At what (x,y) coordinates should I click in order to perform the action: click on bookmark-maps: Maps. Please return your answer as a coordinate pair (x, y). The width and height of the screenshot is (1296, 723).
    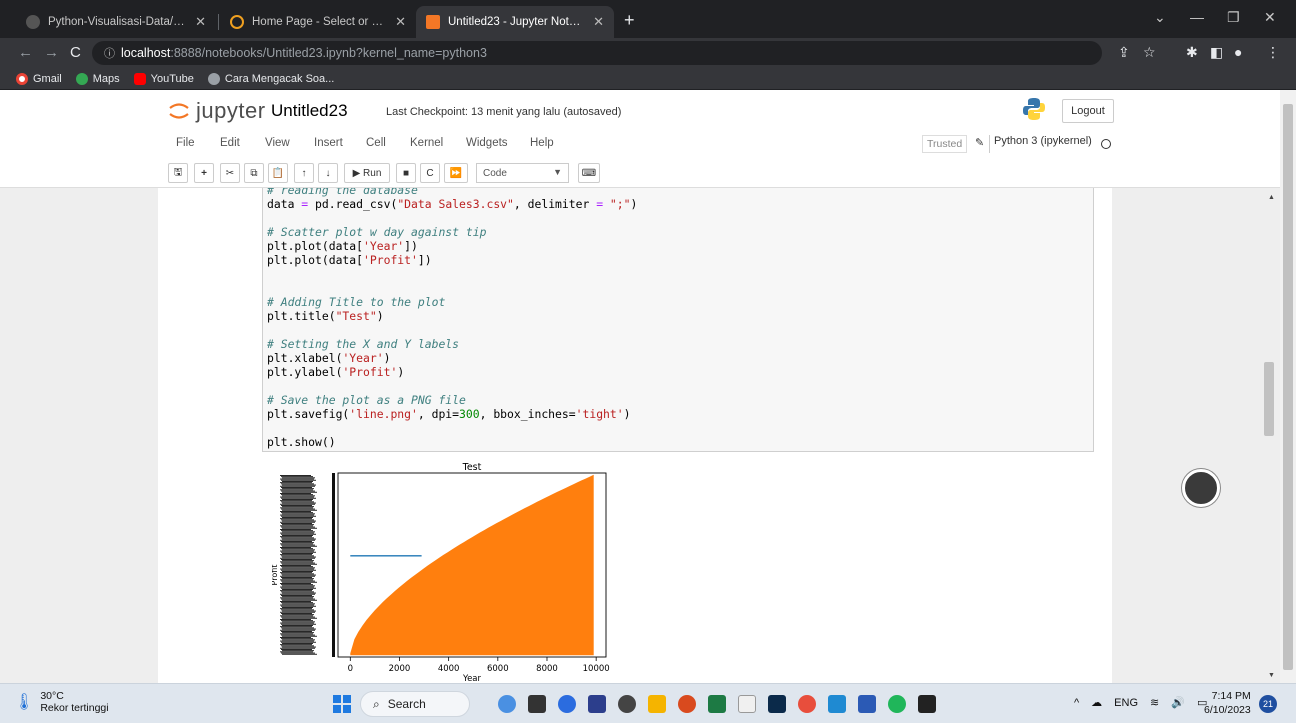
    Looking at the image, I should click on (97, 78).